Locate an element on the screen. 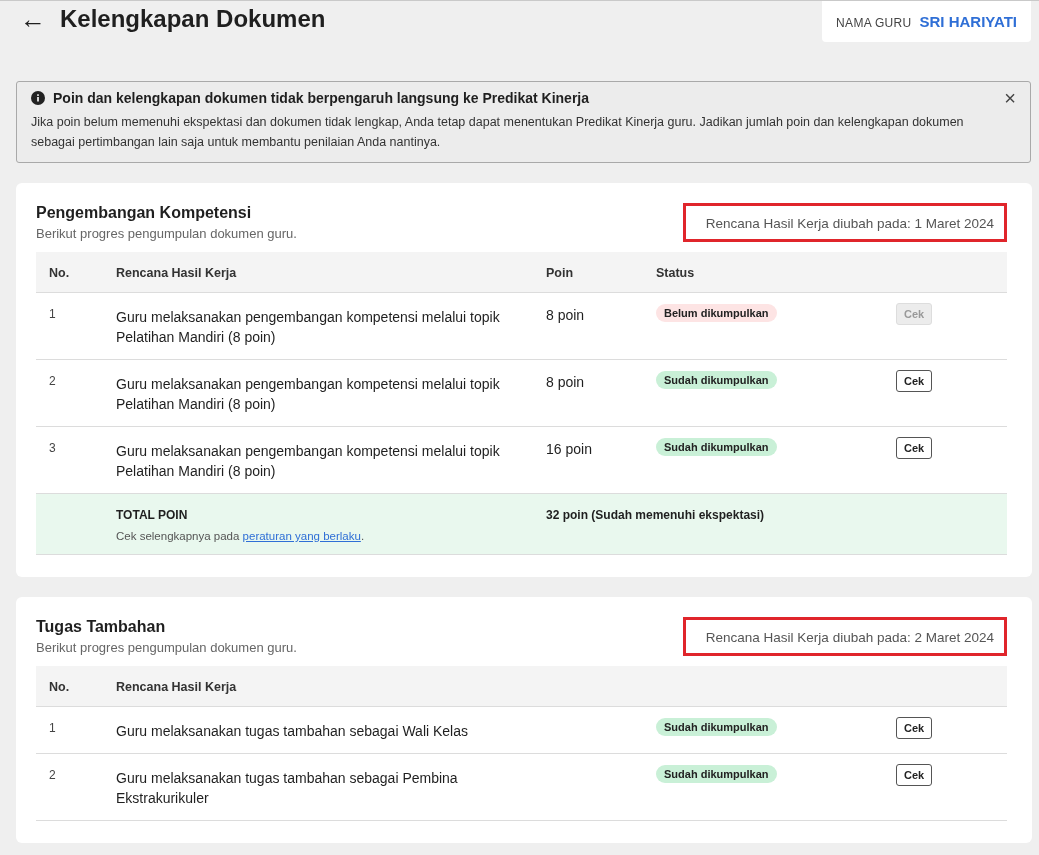 Image resolution: width=1039 pixels, height=855 pixels. teacher-name: SRI HARIYATI is located at coordinates (968, 21).